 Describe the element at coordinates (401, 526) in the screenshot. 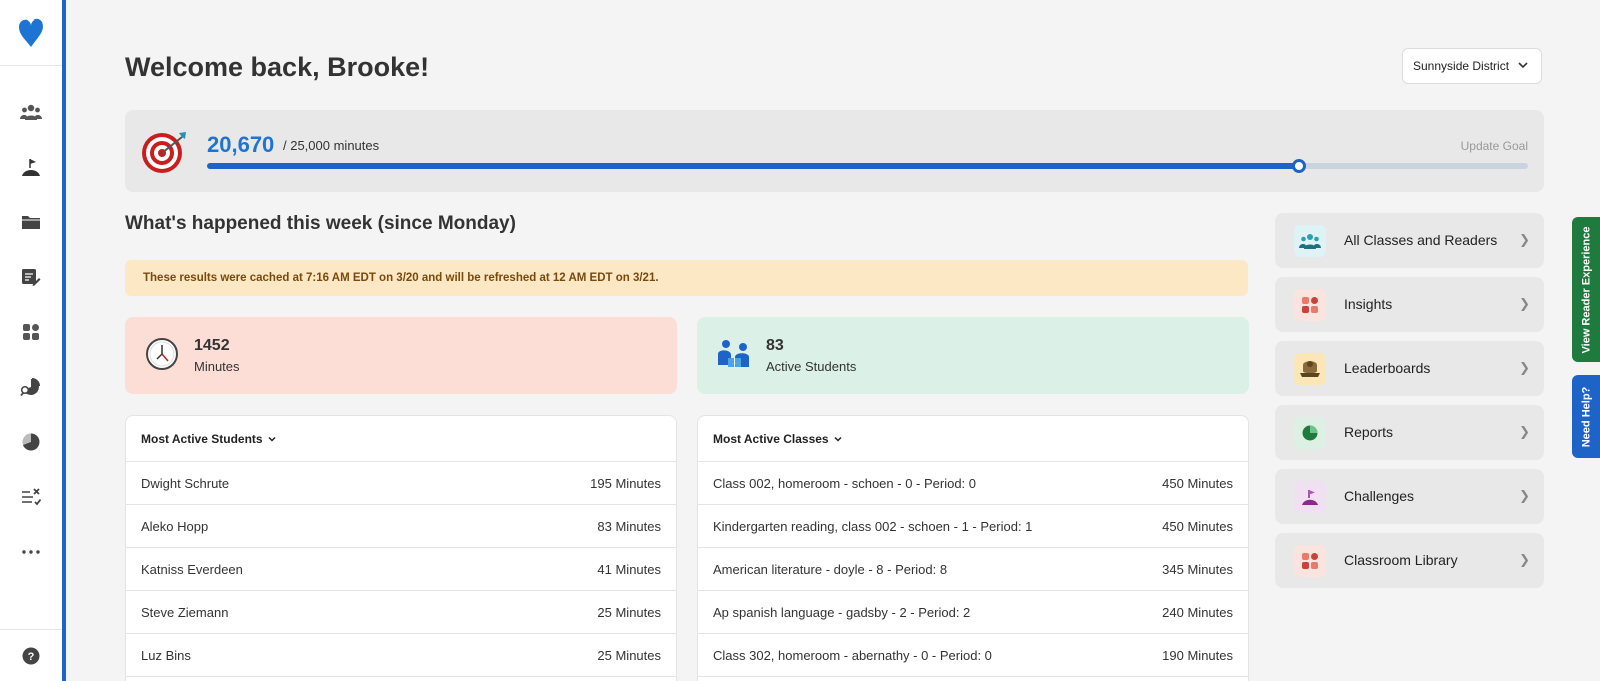

I see `list-item: Aleko Hopp 83 Minutes` at that location.